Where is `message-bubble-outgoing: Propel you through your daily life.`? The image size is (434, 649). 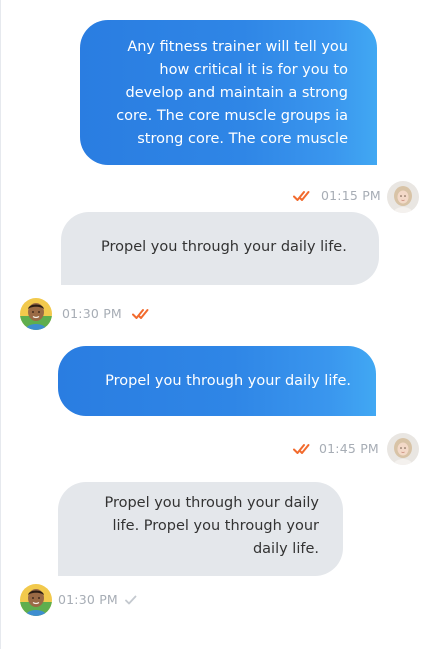
message-bubble-outgoing: Propel you through your daily life. is located at coordinates (217, 381).